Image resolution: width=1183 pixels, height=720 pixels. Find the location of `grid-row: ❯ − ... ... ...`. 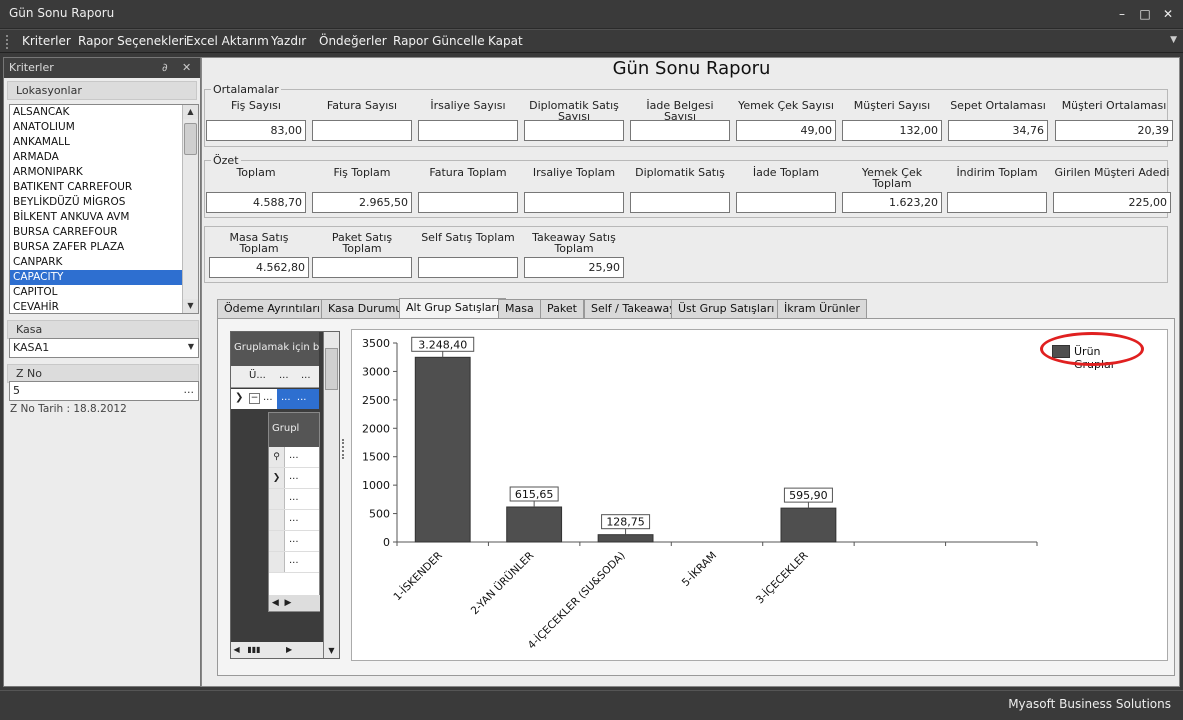

grid-row: ❯ − ... ... ... is located at coordinates (275, 399).